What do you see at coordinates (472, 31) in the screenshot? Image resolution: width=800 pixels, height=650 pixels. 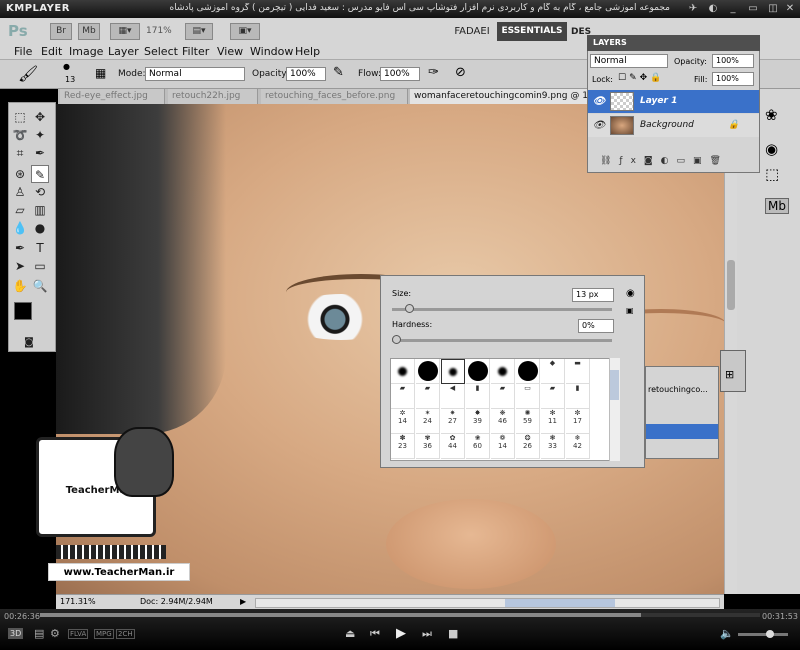 I see `workspace-fadaei: FADAEI` at bounding box center [472, 31].